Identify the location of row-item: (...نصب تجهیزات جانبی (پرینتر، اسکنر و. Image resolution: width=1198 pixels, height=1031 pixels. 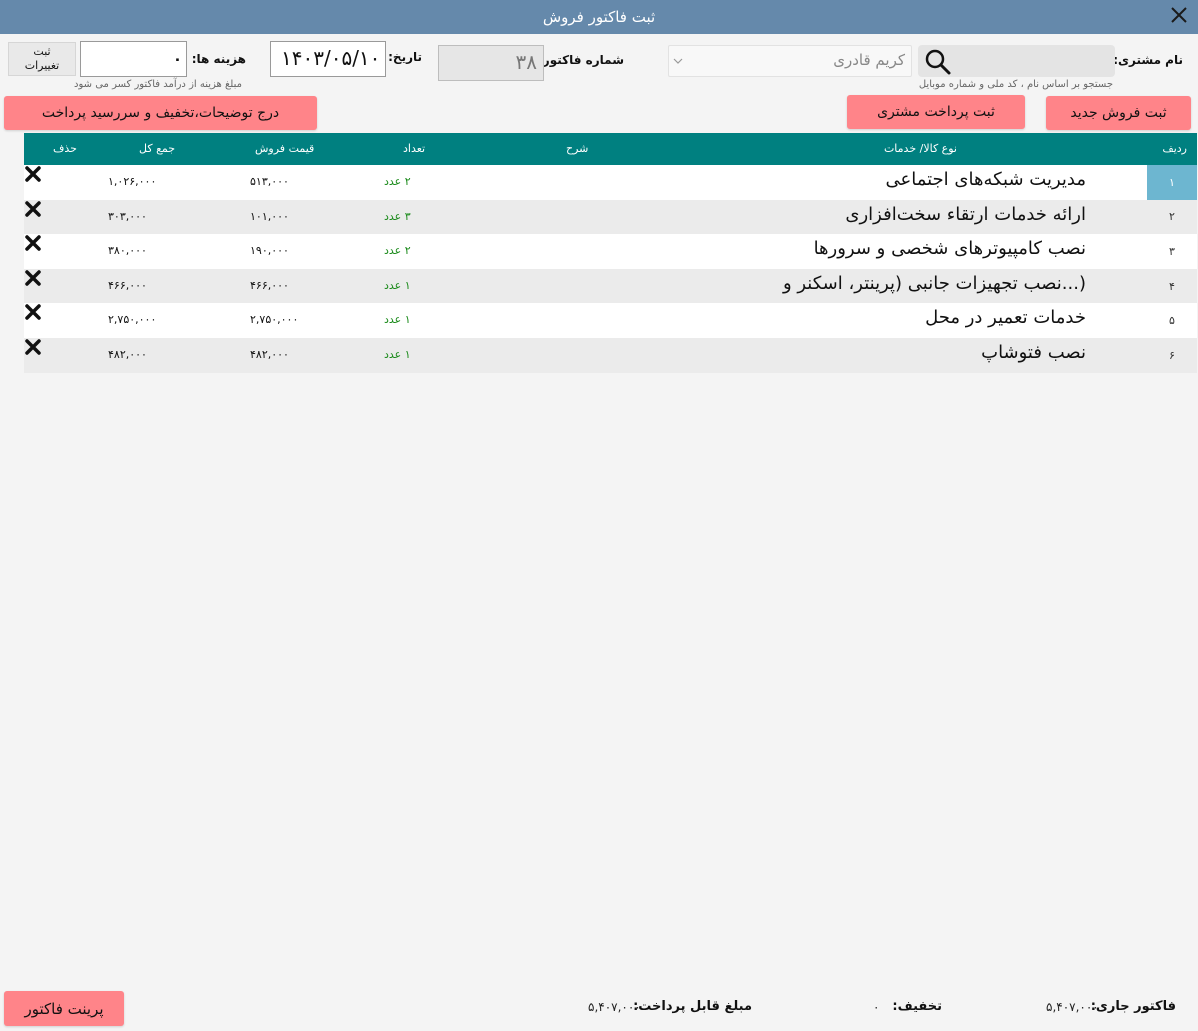
(934, 283).